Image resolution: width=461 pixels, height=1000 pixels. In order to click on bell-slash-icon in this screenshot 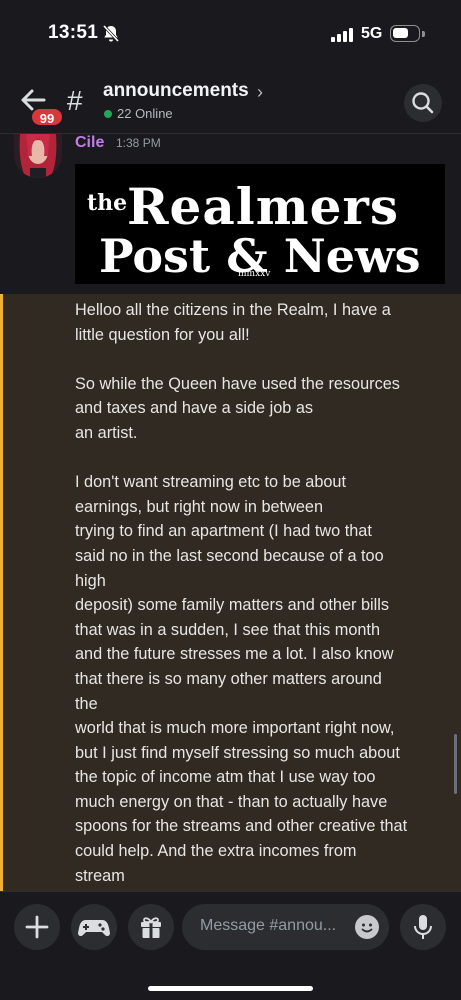, I will do `click(111, 33)`.